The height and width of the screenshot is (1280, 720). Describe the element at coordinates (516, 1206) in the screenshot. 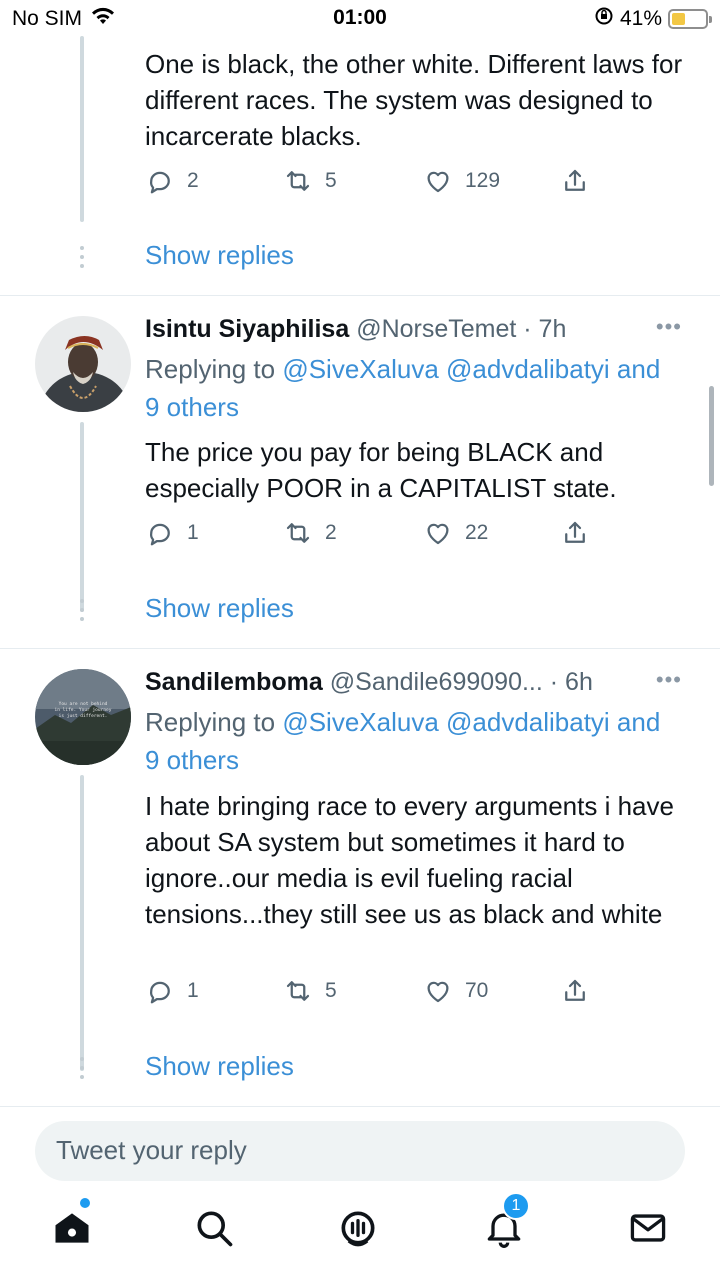

I see `notification-badge: 1` at that location.